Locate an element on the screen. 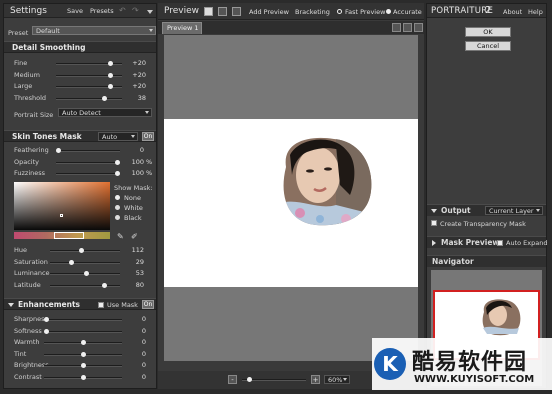 The width and height of the screenshot is (552, 394). undo-icon: ↶ is located at coordinates (122, 10).